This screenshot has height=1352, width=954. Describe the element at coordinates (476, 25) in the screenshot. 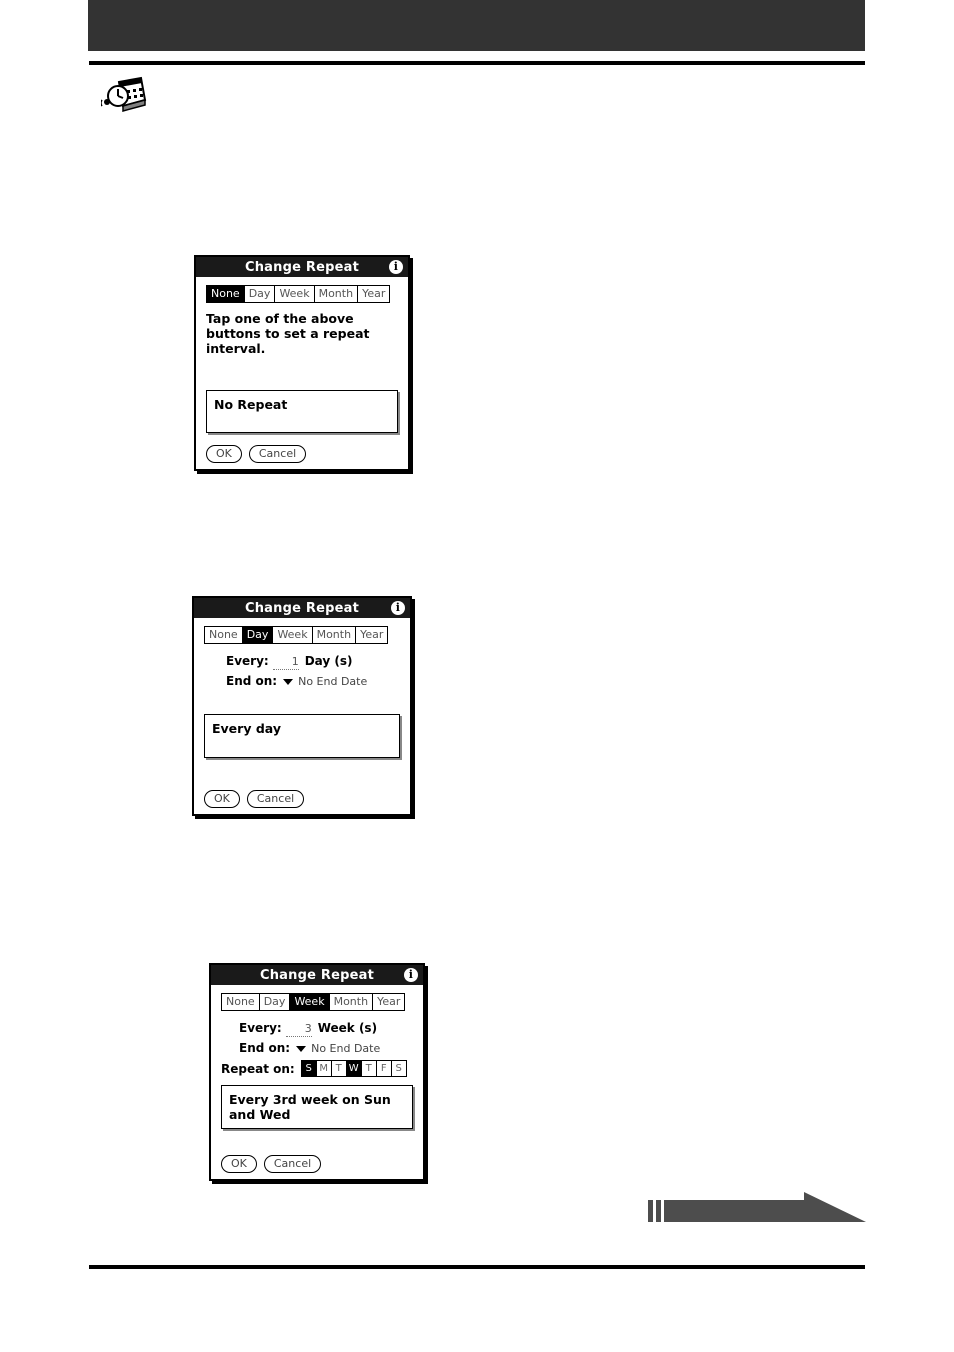

I see `page-header-bar` at that location.